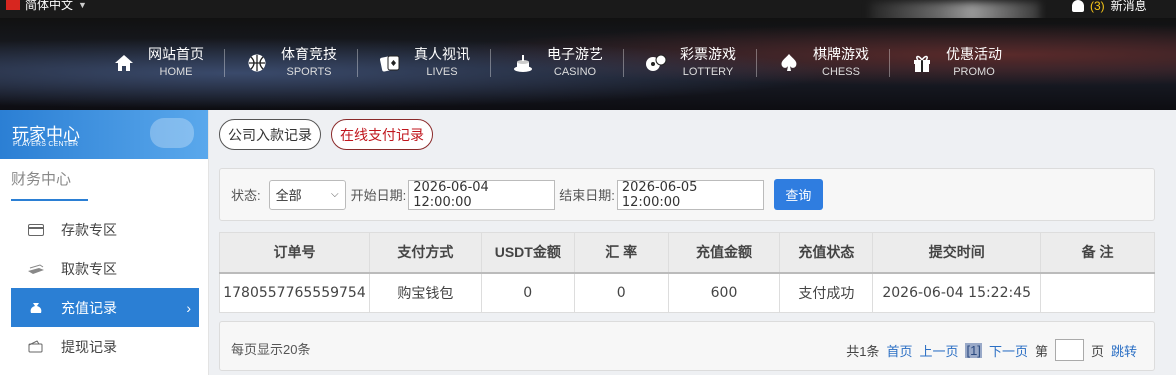  What do you see at coordinates (789, 63) in the screenshot?
I see `spade-icon` at bounding box center [789, 63].